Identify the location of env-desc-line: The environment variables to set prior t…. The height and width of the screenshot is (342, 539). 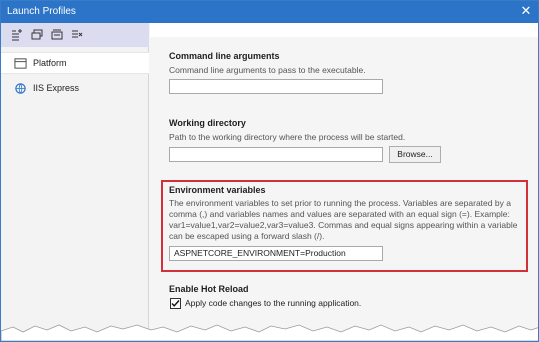
(340, 203).